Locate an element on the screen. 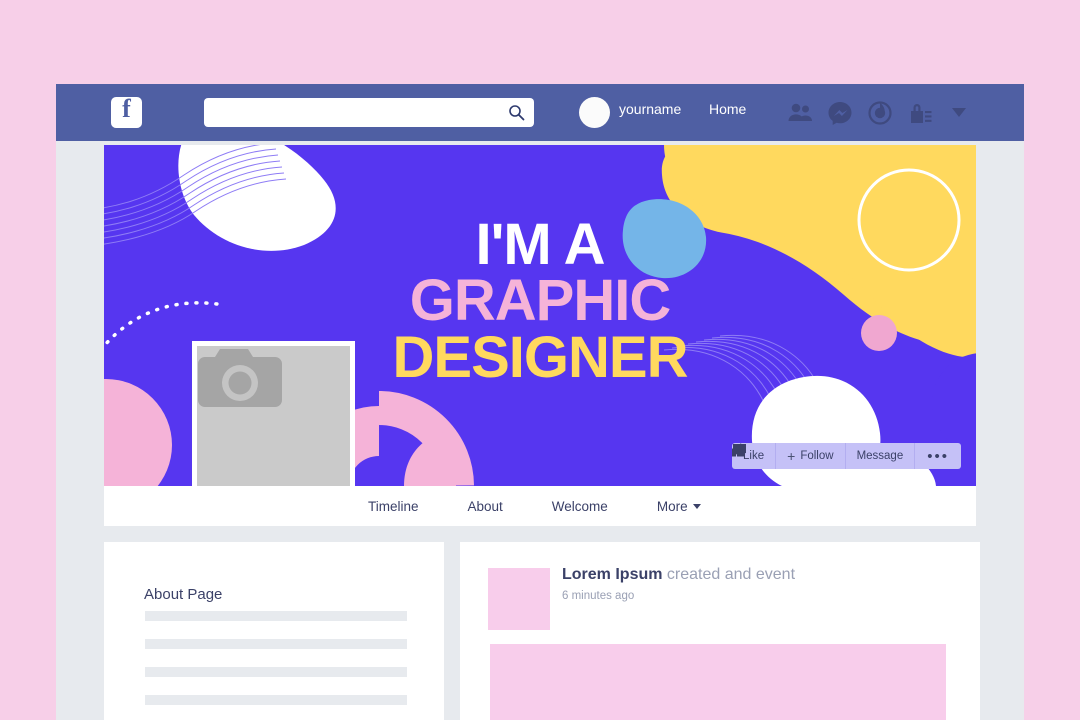  tab-welcome-label: Welcome is located at coordinates (579, 506).